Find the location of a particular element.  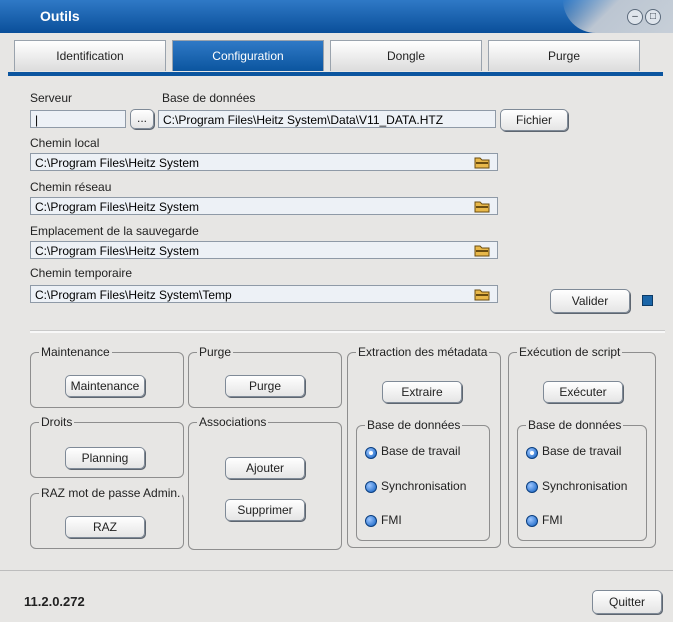

chemin-reseau-label: Chemin réseau is located at coordinates (71, 187).